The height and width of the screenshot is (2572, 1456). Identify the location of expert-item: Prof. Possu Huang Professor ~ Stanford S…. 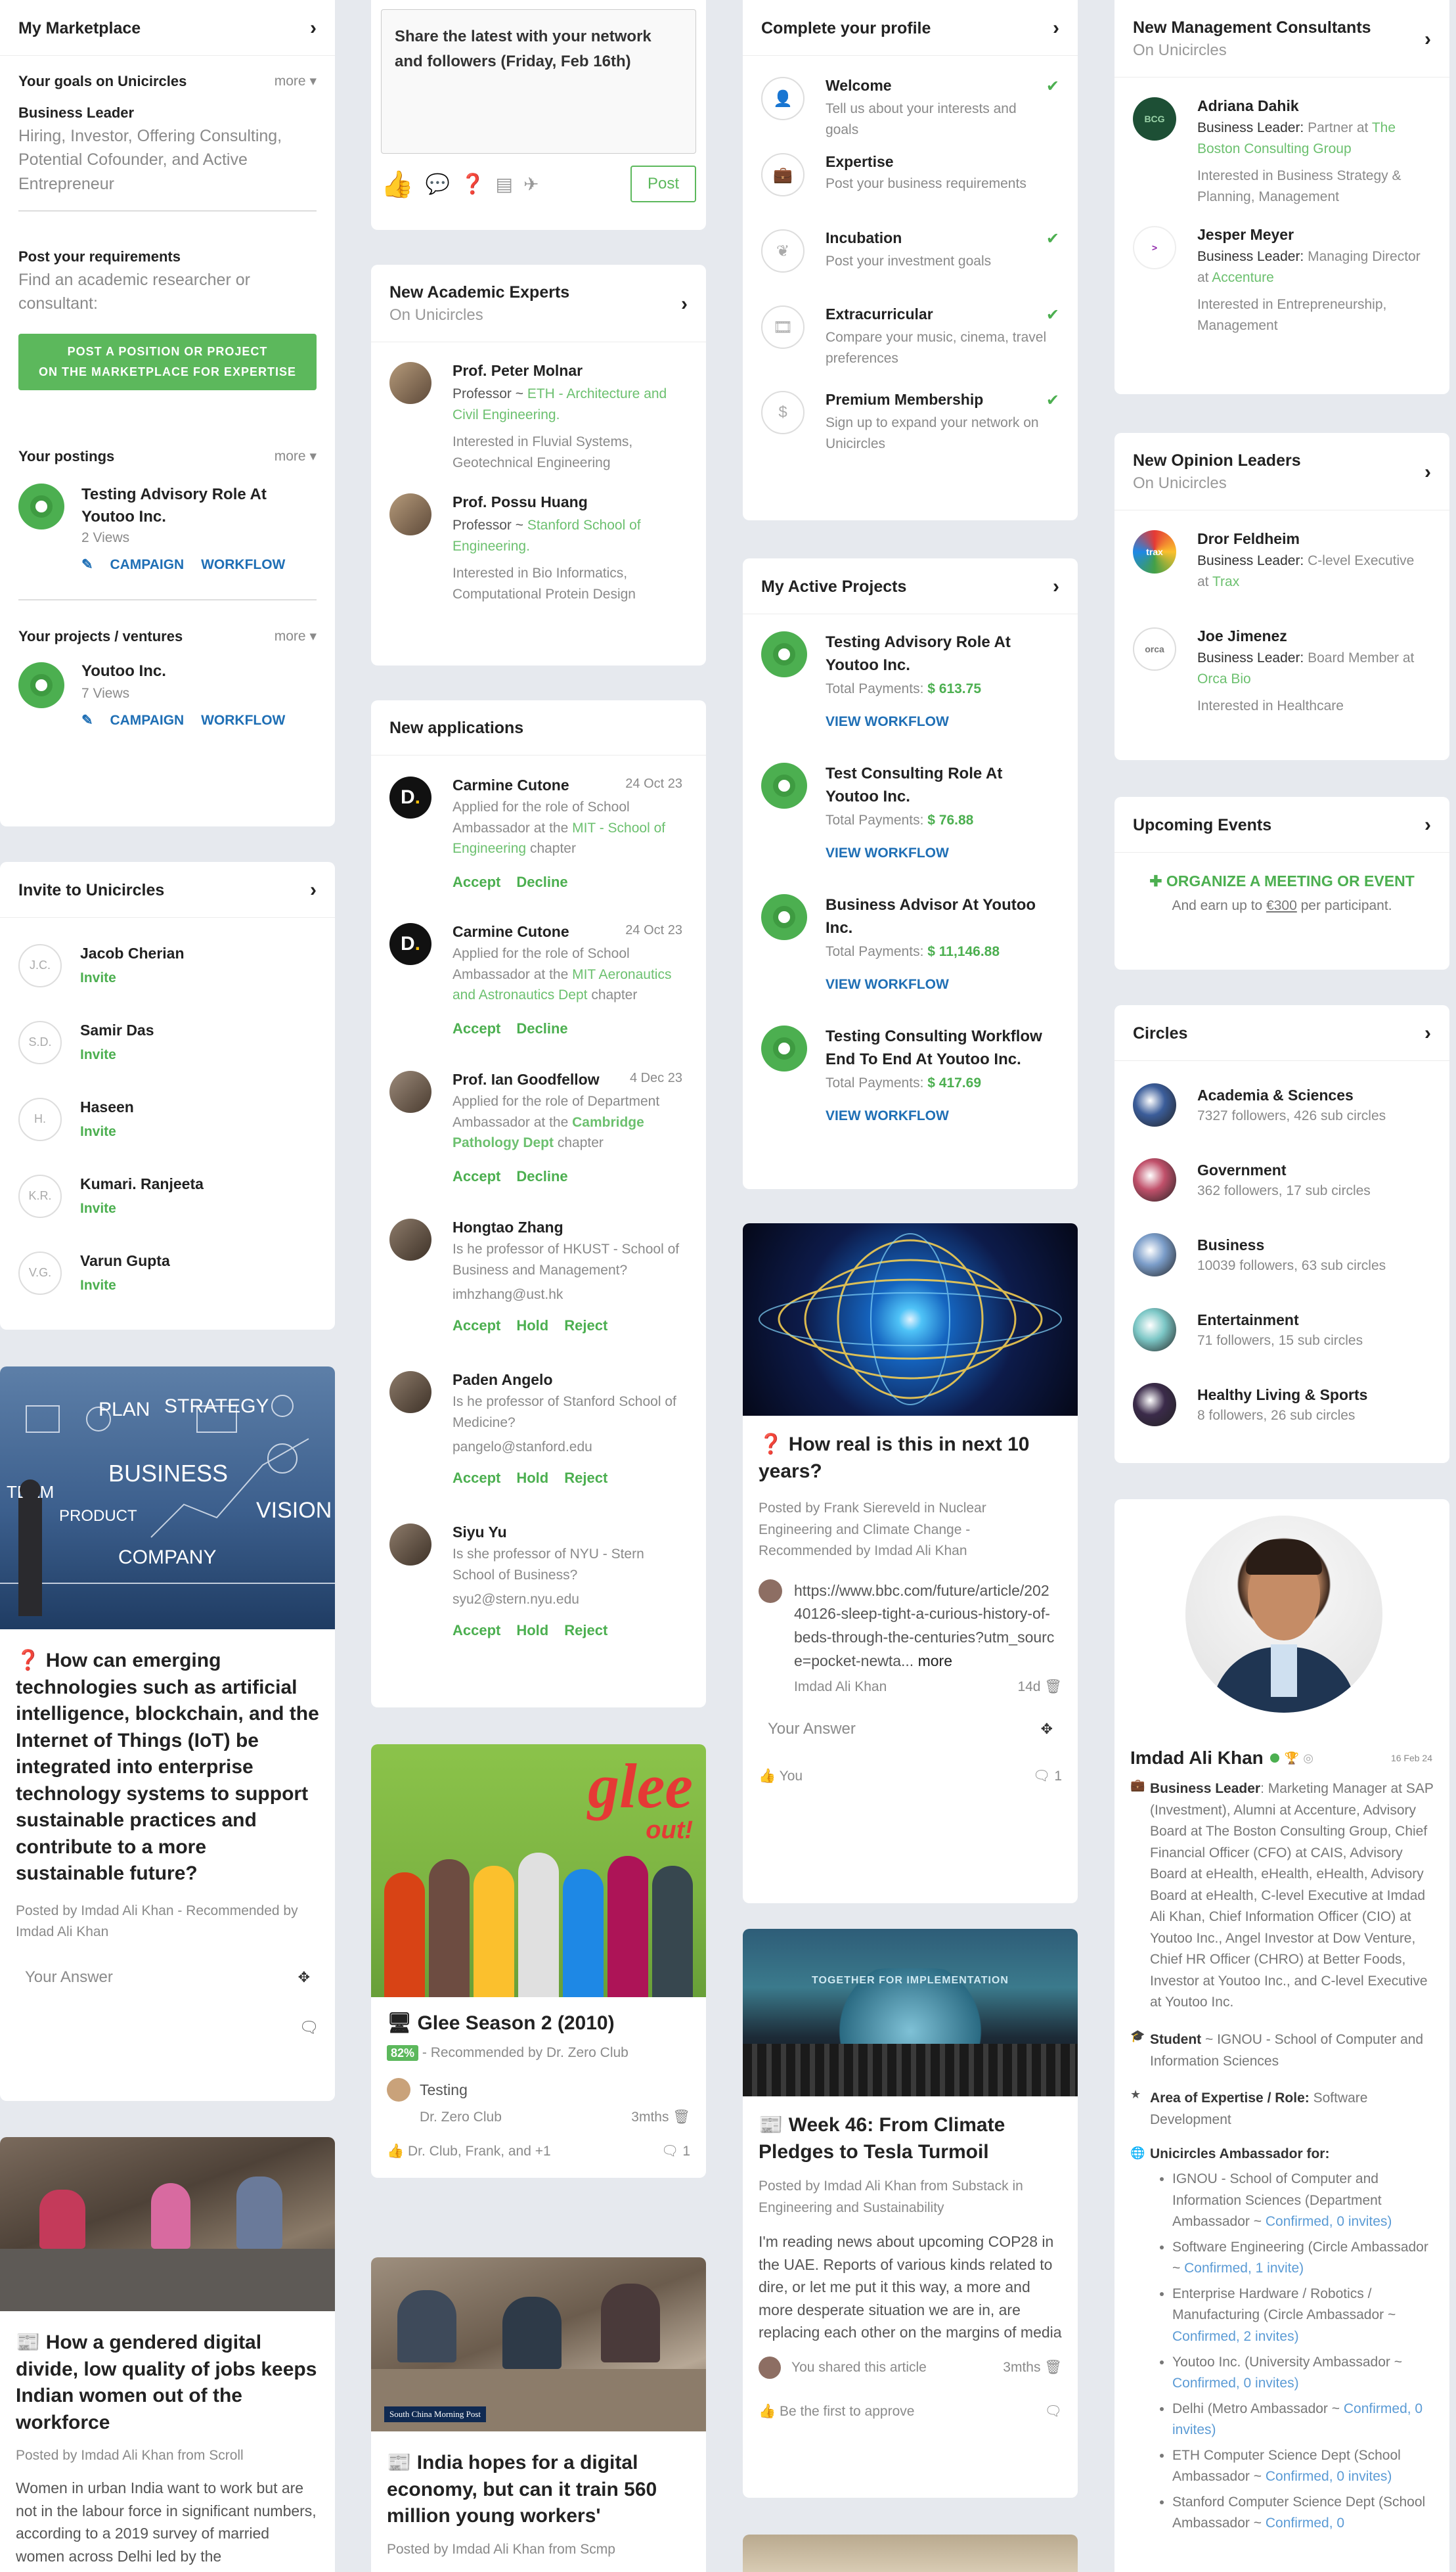
(538, 541).